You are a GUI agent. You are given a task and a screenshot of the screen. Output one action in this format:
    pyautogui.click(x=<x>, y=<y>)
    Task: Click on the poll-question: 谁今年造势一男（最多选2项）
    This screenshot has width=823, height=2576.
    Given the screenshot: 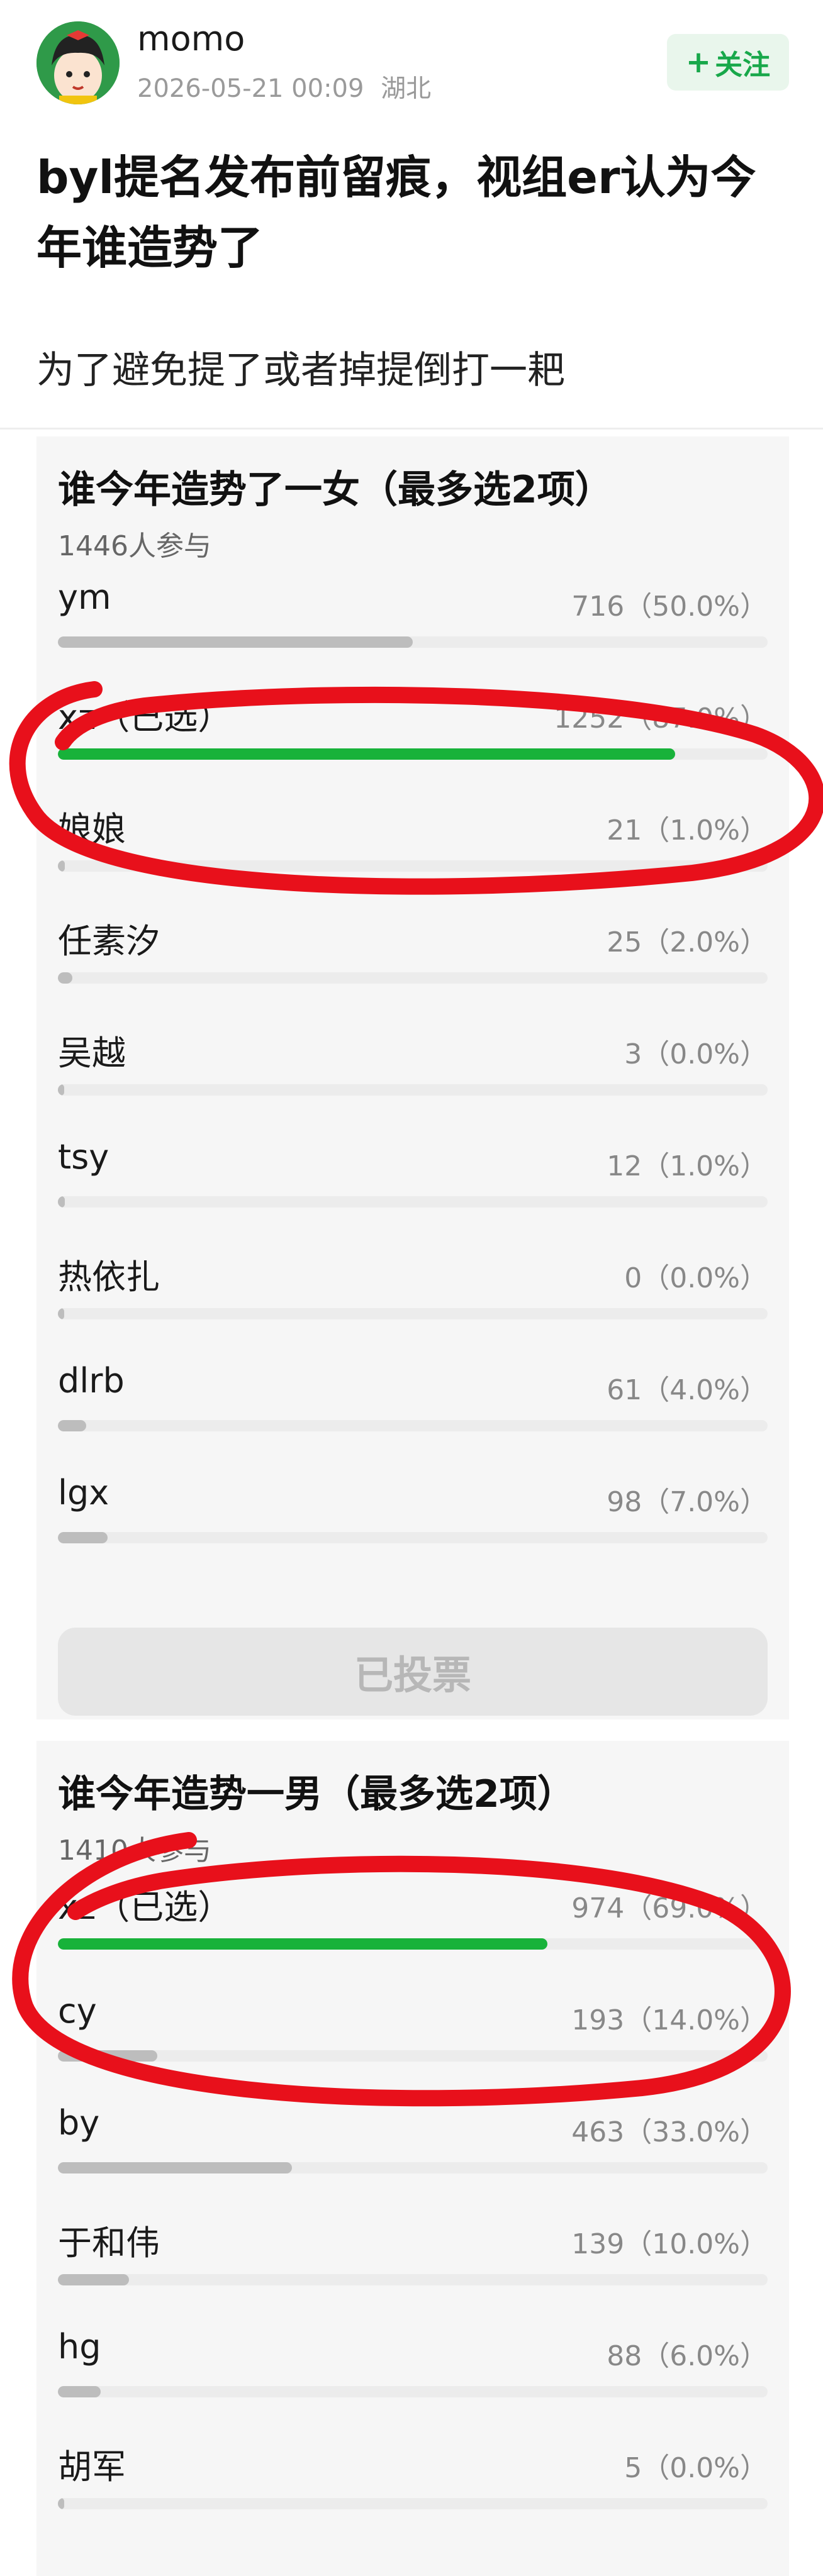 What is the action you would take?
    pyautogui.click(x=316, y=1794)
    